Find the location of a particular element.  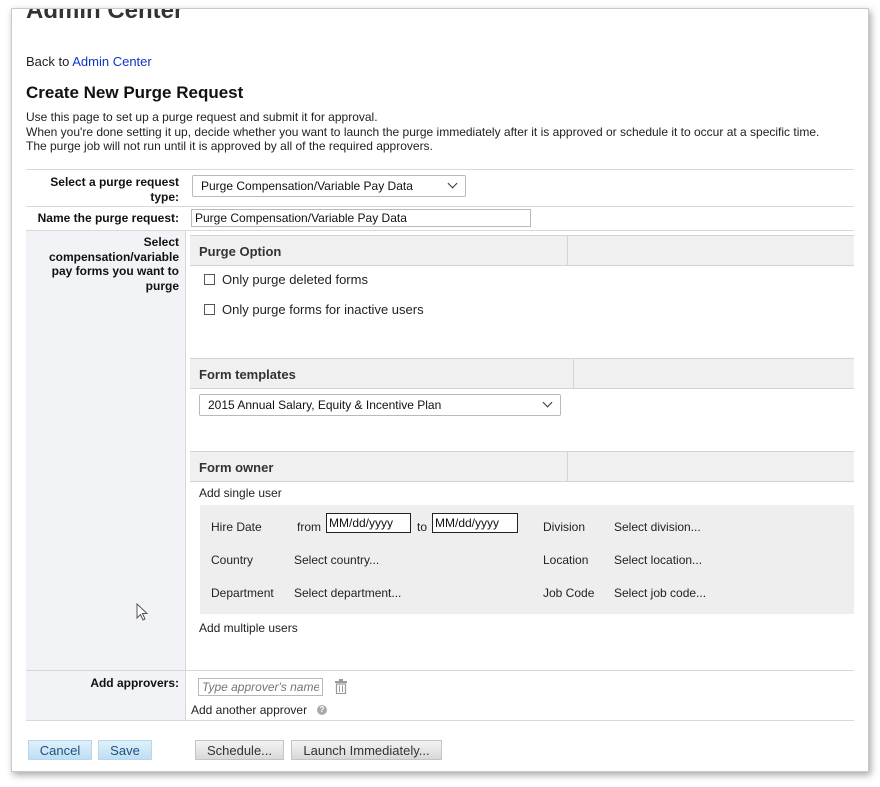

from-label: from is located at coordinates (309, 527).